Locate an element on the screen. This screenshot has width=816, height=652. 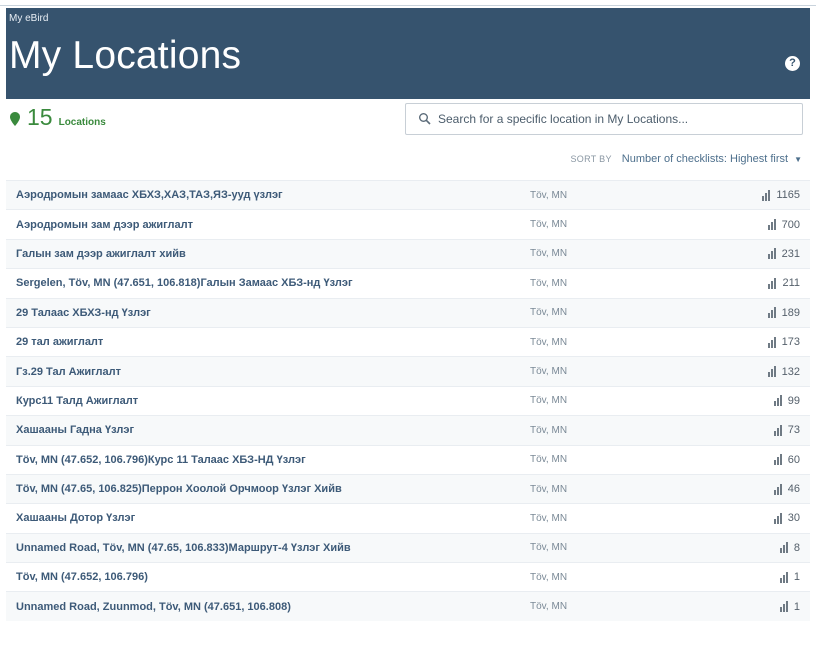
list-item: Хашааны Гадна Үзлэг Töv, MN 73 is located at coordinates (408, 430).